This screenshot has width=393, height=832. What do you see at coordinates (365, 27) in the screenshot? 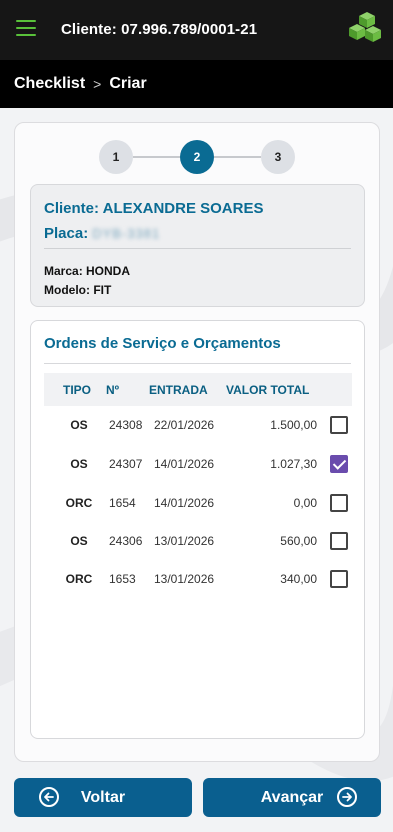
I see `cubes-logo-icon` at bounding box center [365, 27].